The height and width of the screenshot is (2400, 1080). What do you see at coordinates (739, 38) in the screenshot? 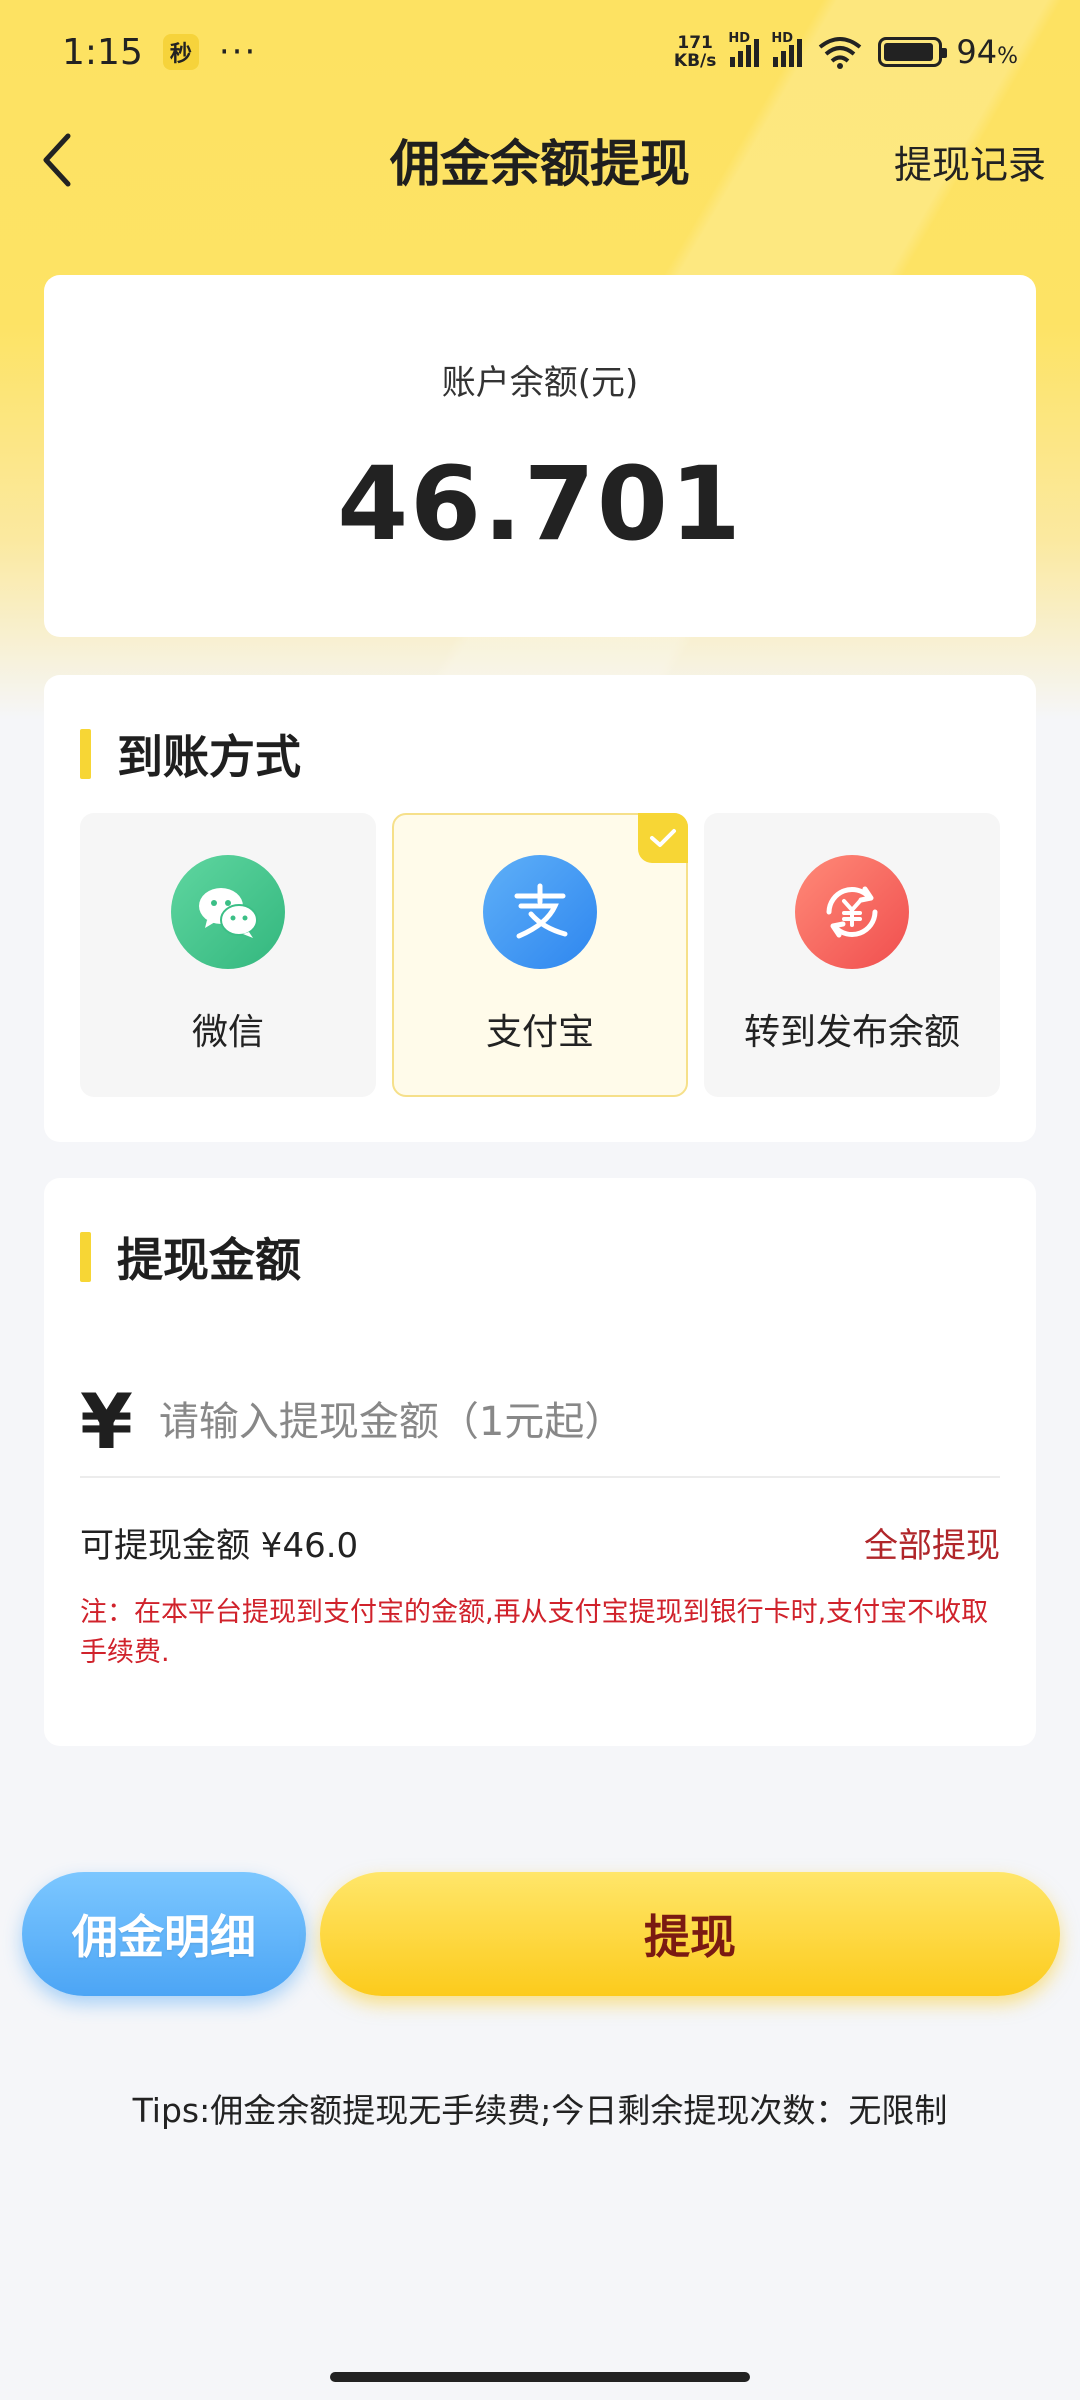
I see `hd-label: HD` at bounding box center [739, 38].